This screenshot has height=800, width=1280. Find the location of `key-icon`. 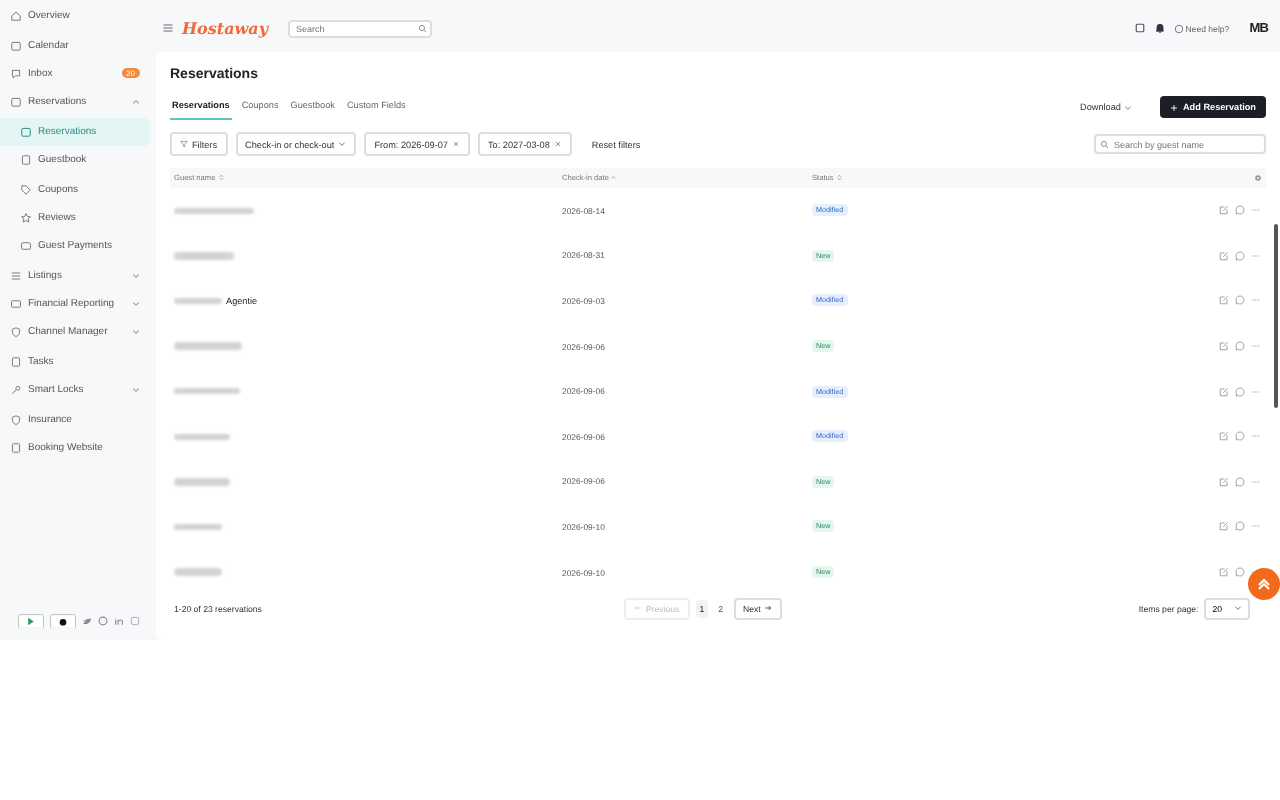

key-icon is located at coordinates (16, 390).